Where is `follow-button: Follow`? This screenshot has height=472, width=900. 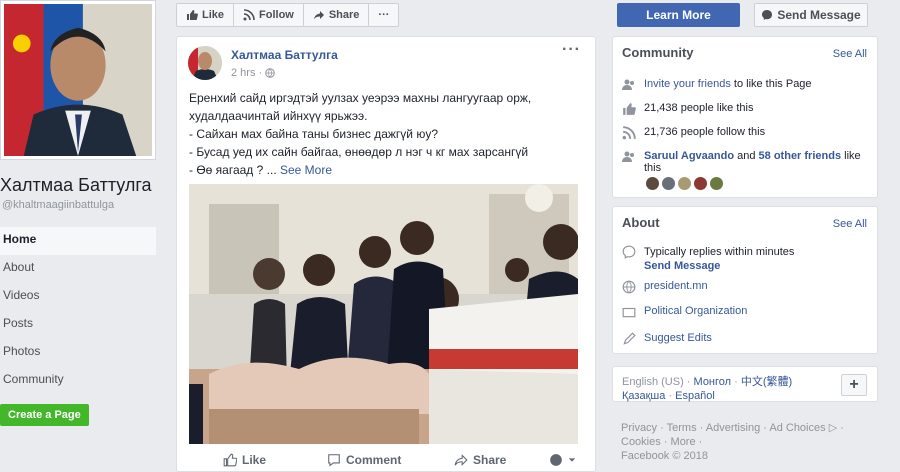 follow-button: Follow is located at coordinates (269, 15).